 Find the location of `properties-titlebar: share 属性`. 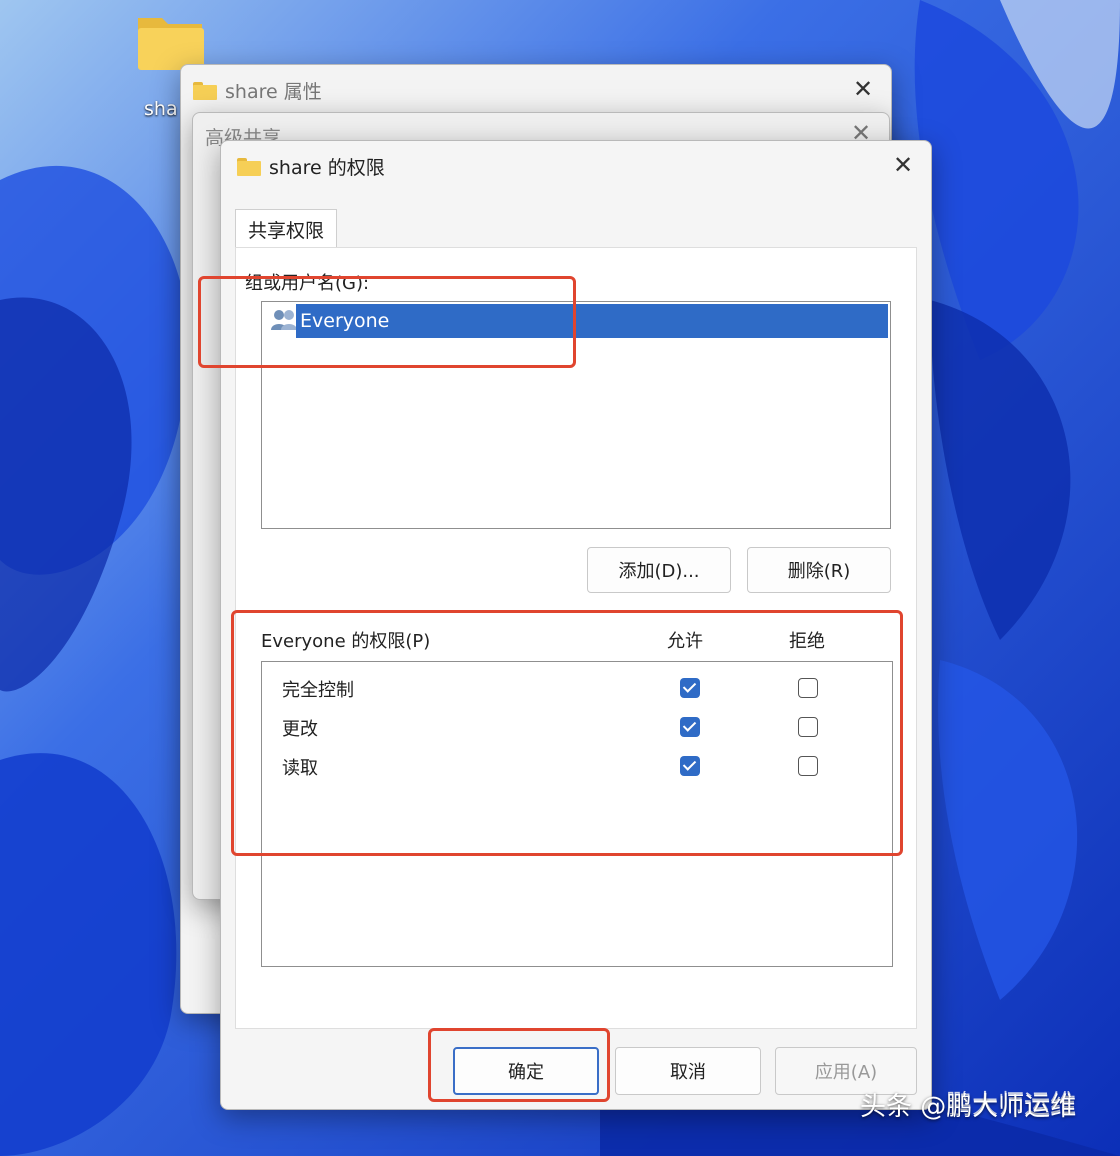

properties-titlebar: share 属性 is located at coordinates (257, 90).